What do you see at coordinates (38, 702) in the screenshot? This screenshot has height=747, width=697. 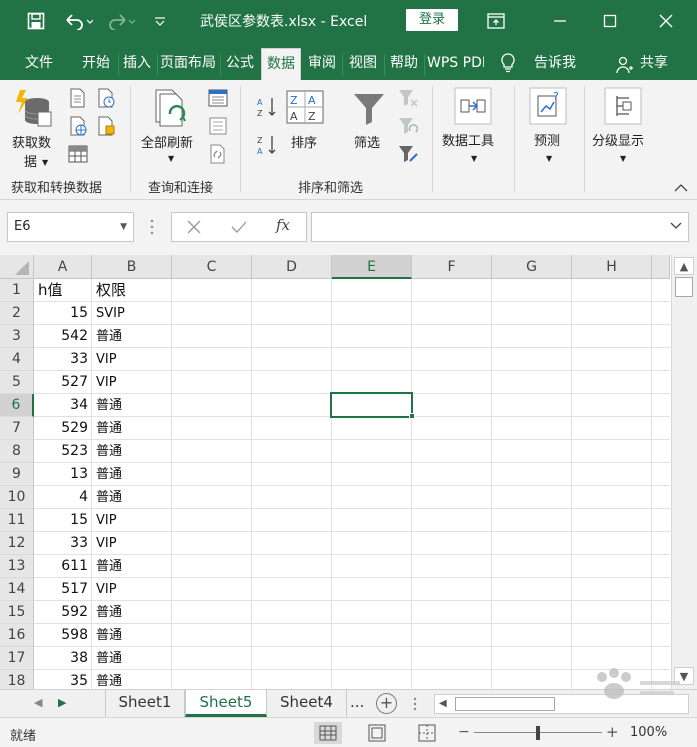 I see `sheet-nav-prev-icon: ◀` at bounding box center [38, 702].